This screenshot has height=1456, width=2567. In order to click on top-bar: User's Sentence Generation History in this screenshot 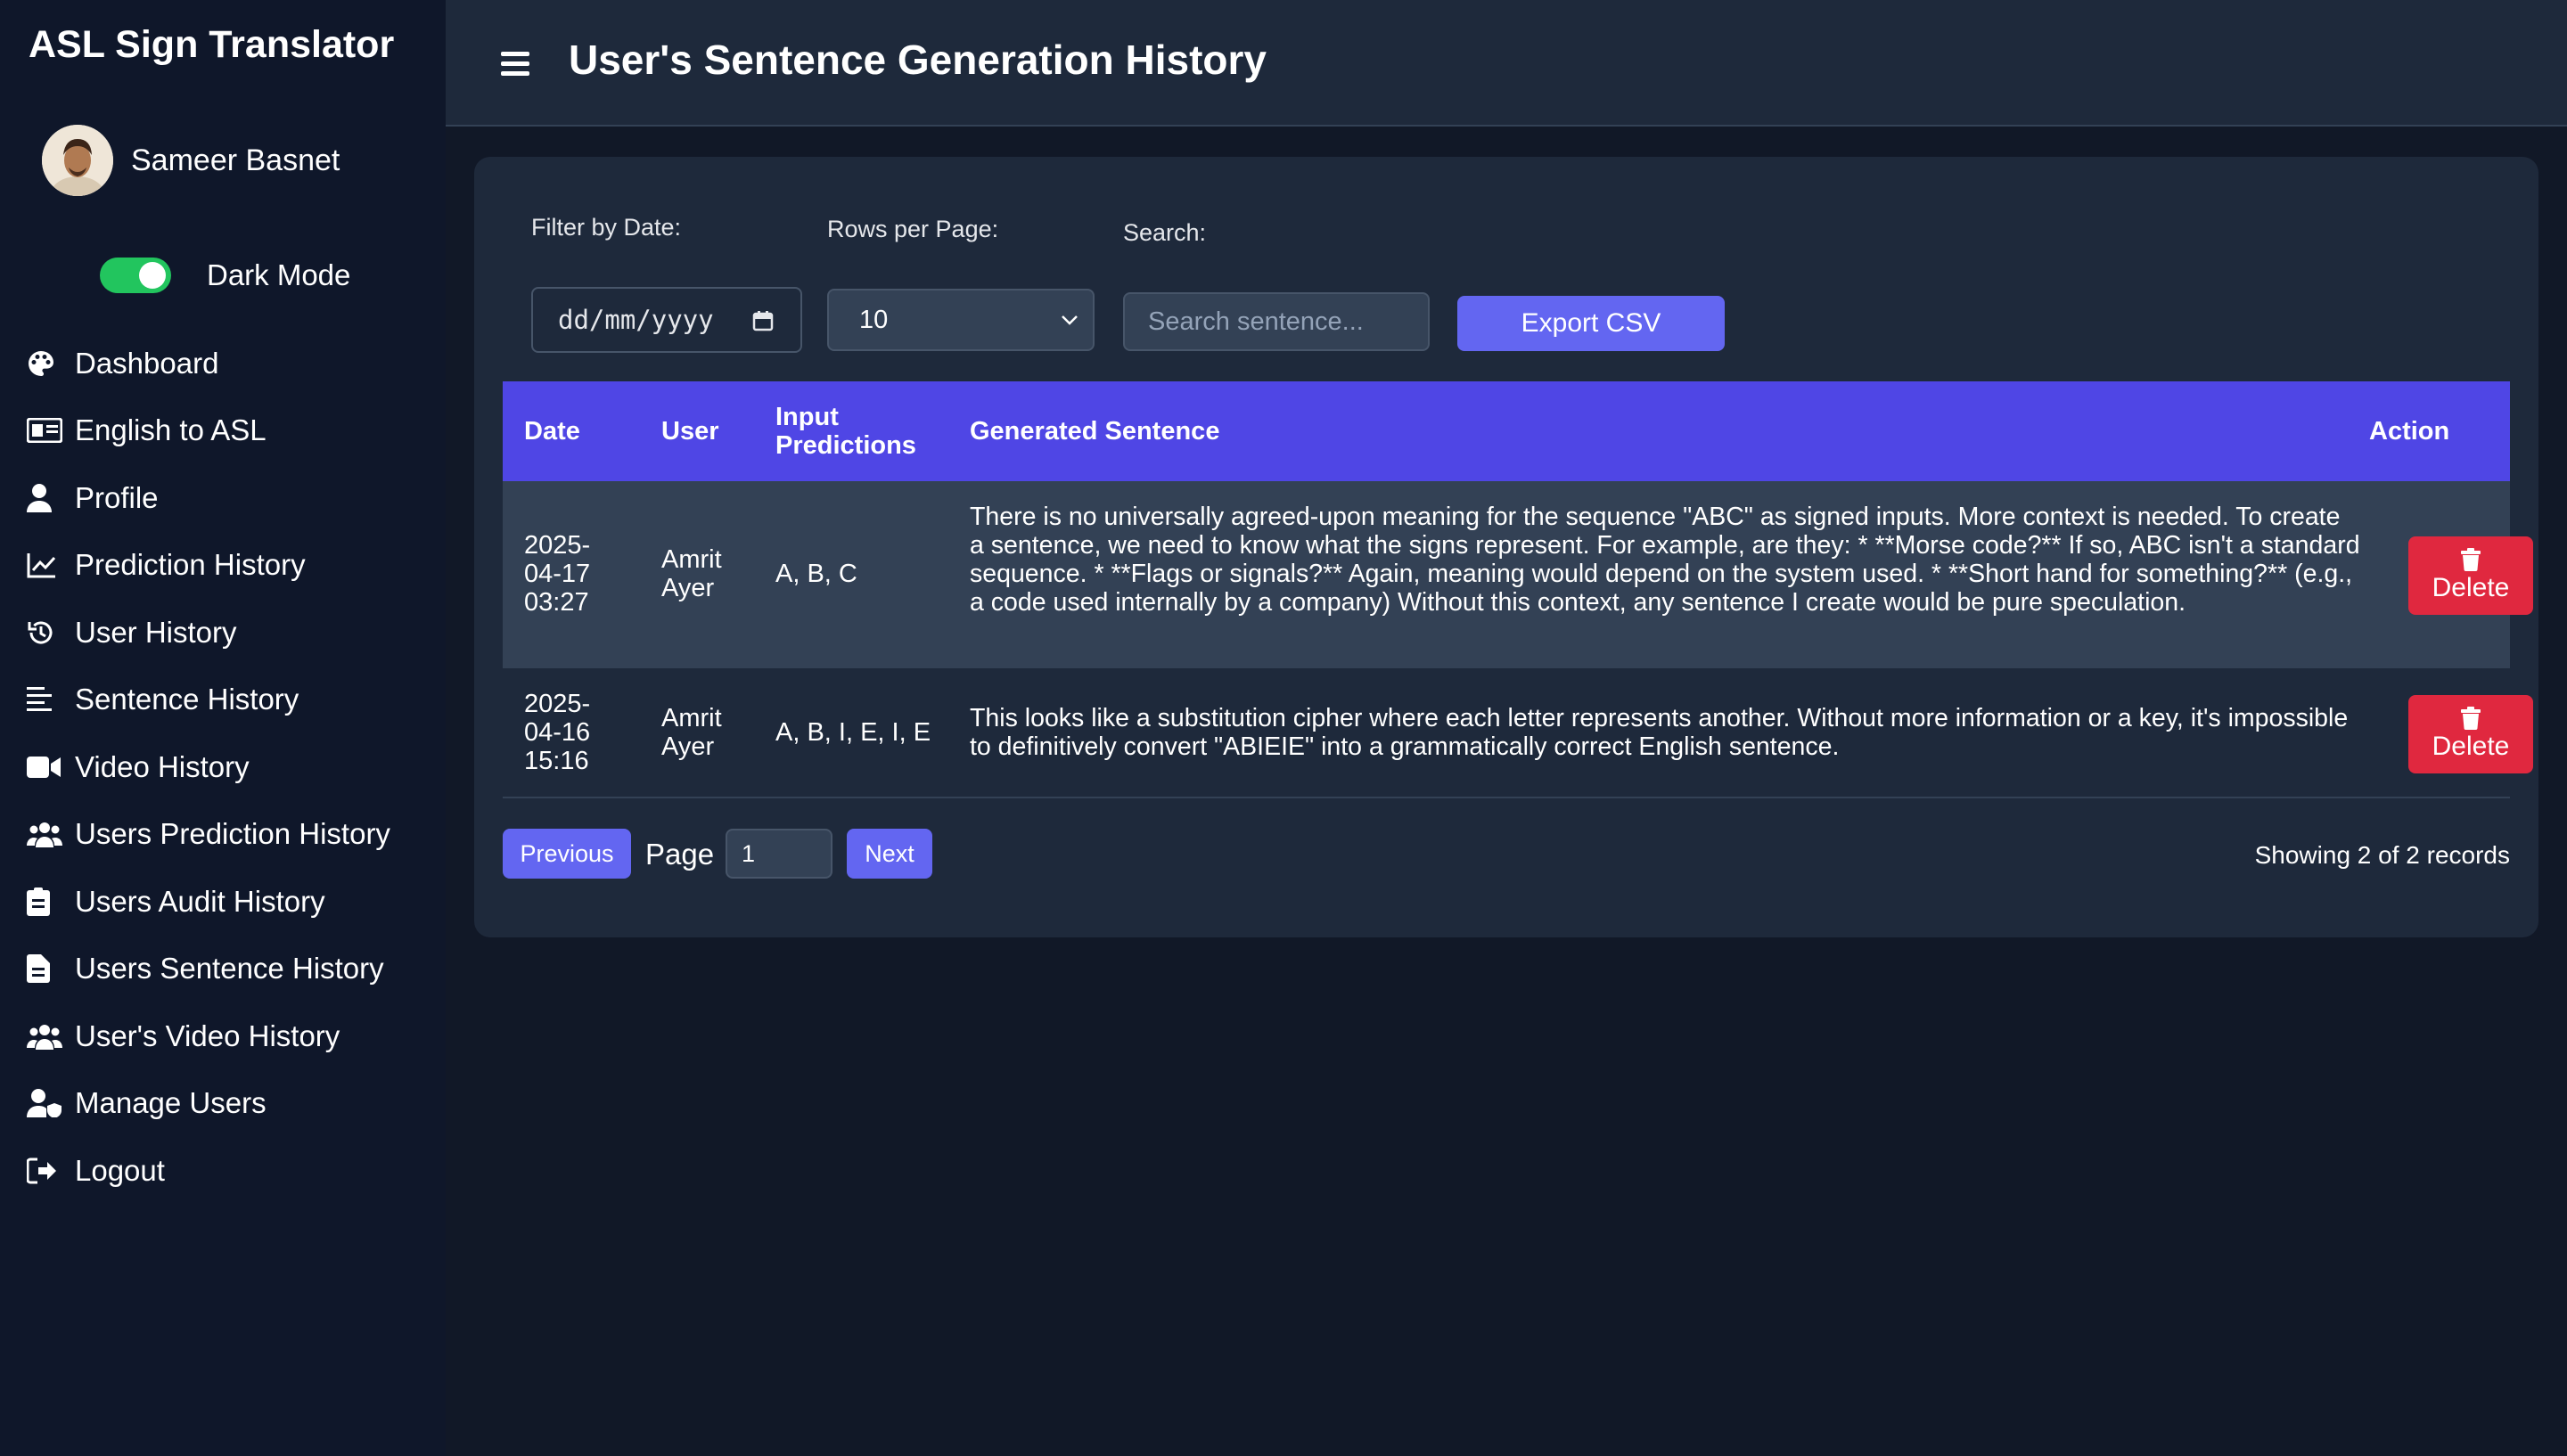, I will do `click(1506, 63)`.